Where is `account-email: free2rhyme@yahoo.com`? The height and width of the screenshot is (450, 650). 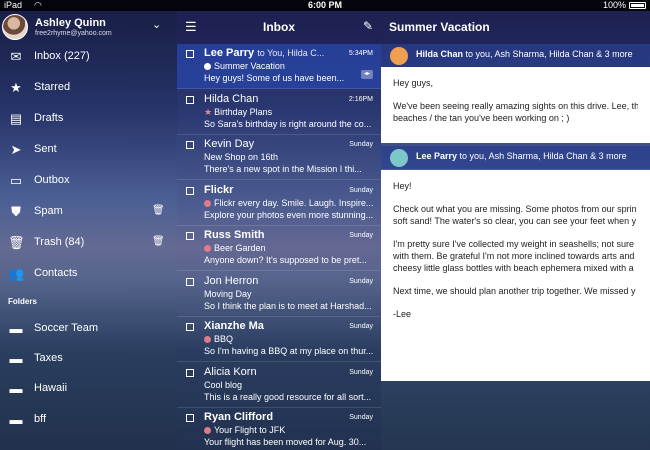
account-email: free2rhyme@yahoo.com is located at coordinates (73, 33).